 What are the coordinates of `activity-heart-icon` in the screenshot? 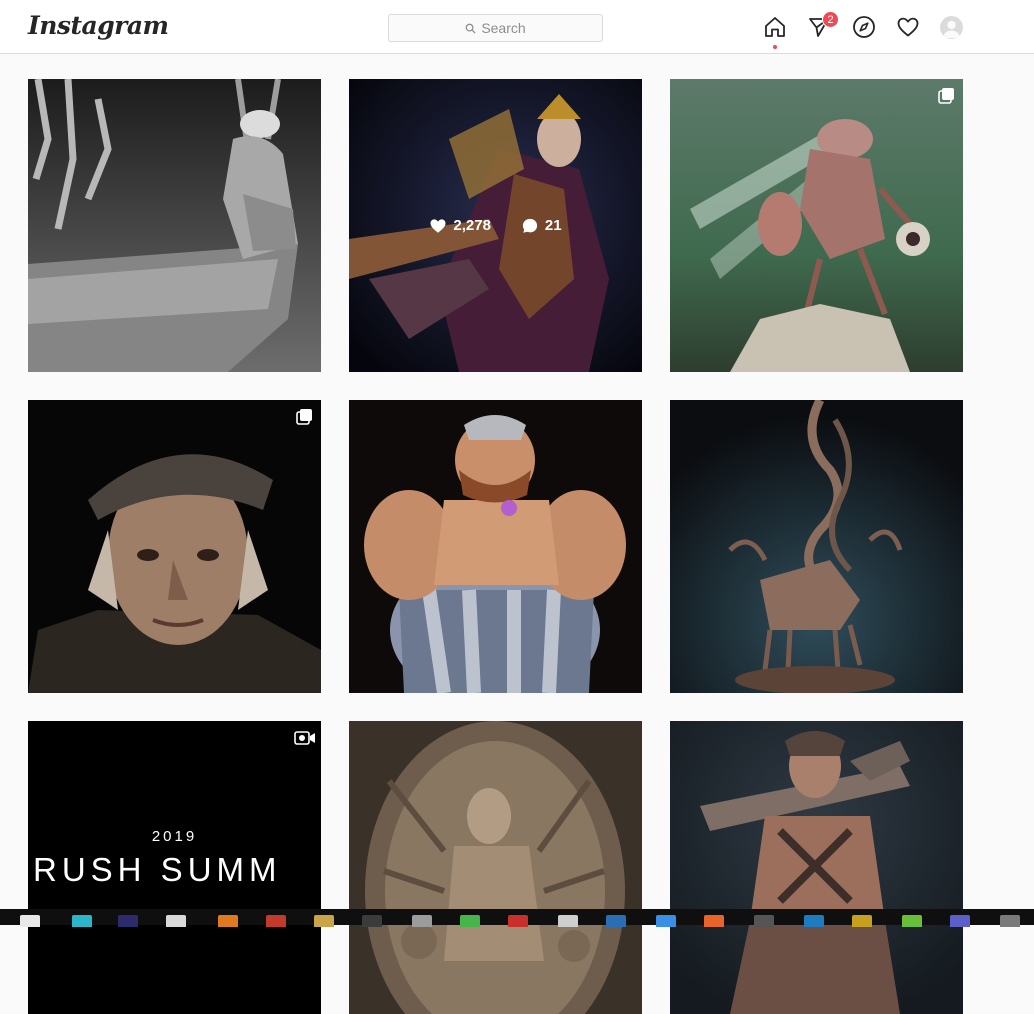 It's located at (908, 27).